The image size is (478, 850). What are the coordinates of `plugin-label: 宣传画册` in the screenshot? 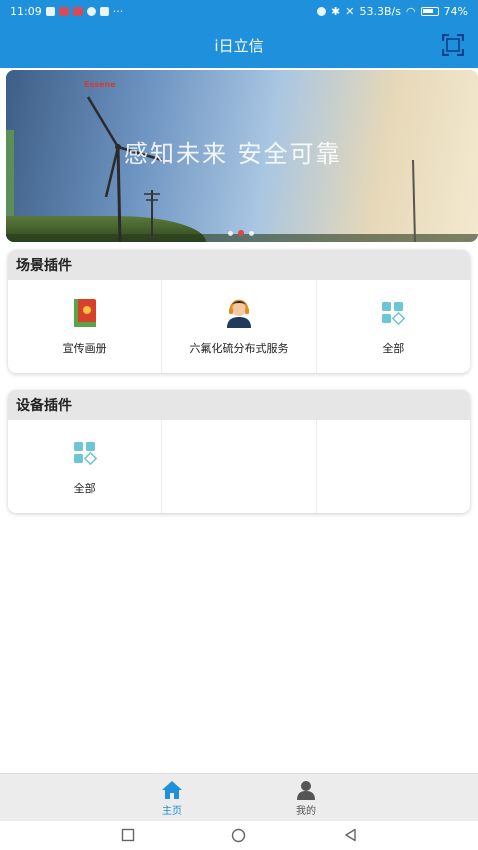 It's located at (84, 348).